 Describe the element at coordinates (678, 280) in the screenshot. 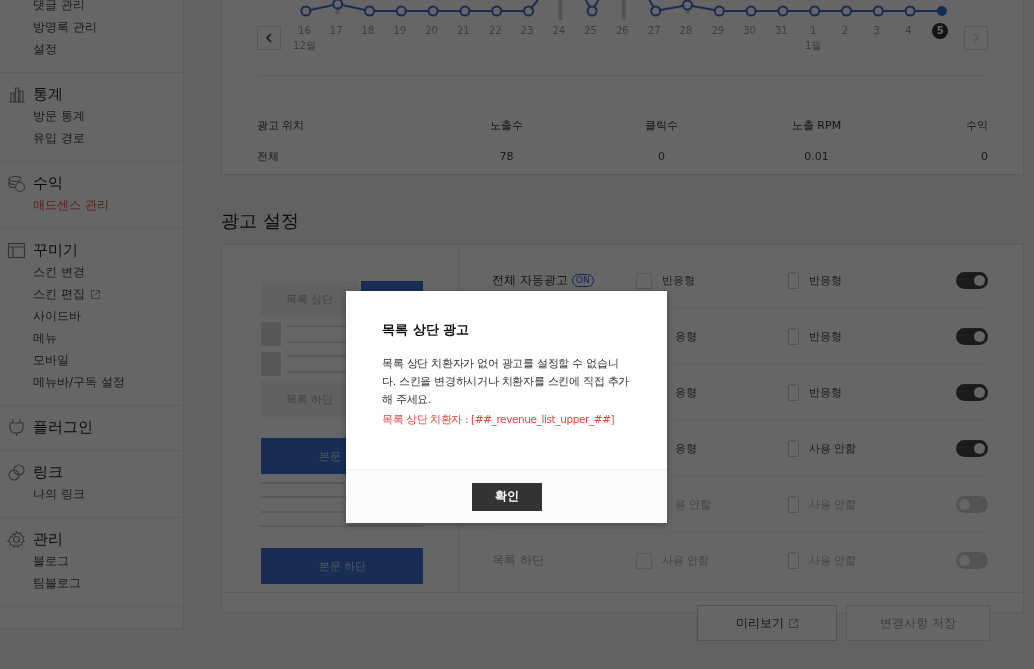

I see `pc-setting: 반응형` at that location.